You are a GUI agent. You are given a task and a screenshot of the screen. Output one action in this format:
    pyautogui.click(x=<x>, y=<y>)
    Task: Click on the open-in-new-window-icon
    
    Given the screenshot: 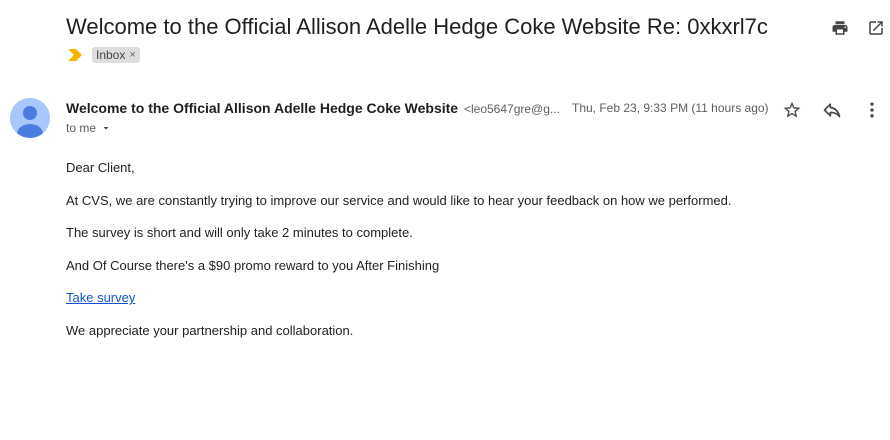 What is the action you would take?
    pyautogui.click(x=876, y=28)
    